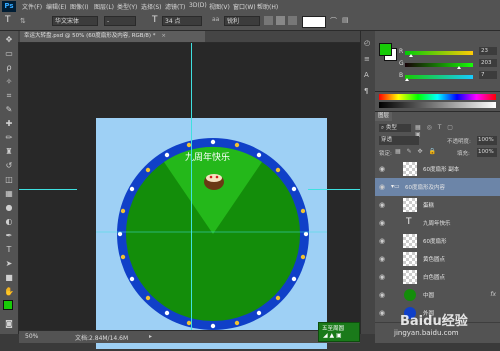  What do you see at coordinates (314, 22) in the screenshot?
I see `text-color-swatch` at bounding box center [314, 22].